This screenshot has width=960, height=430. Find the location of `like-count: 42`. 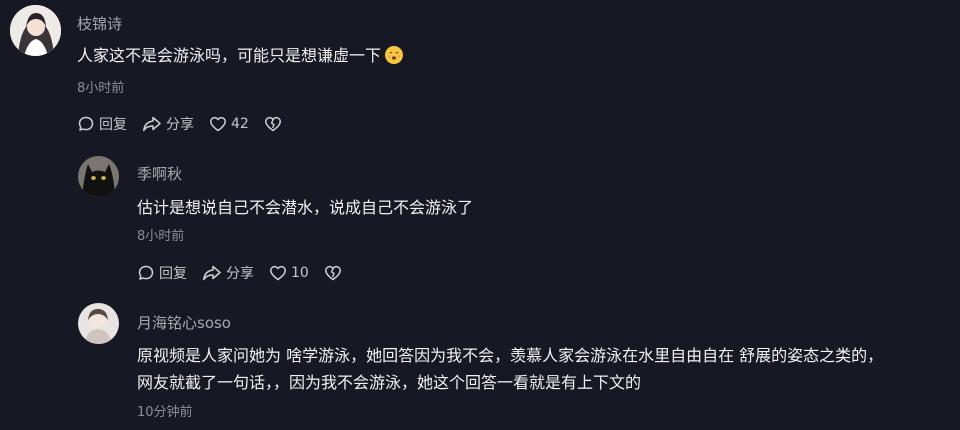

like-count: 42 is located at coordinates (240, 124).